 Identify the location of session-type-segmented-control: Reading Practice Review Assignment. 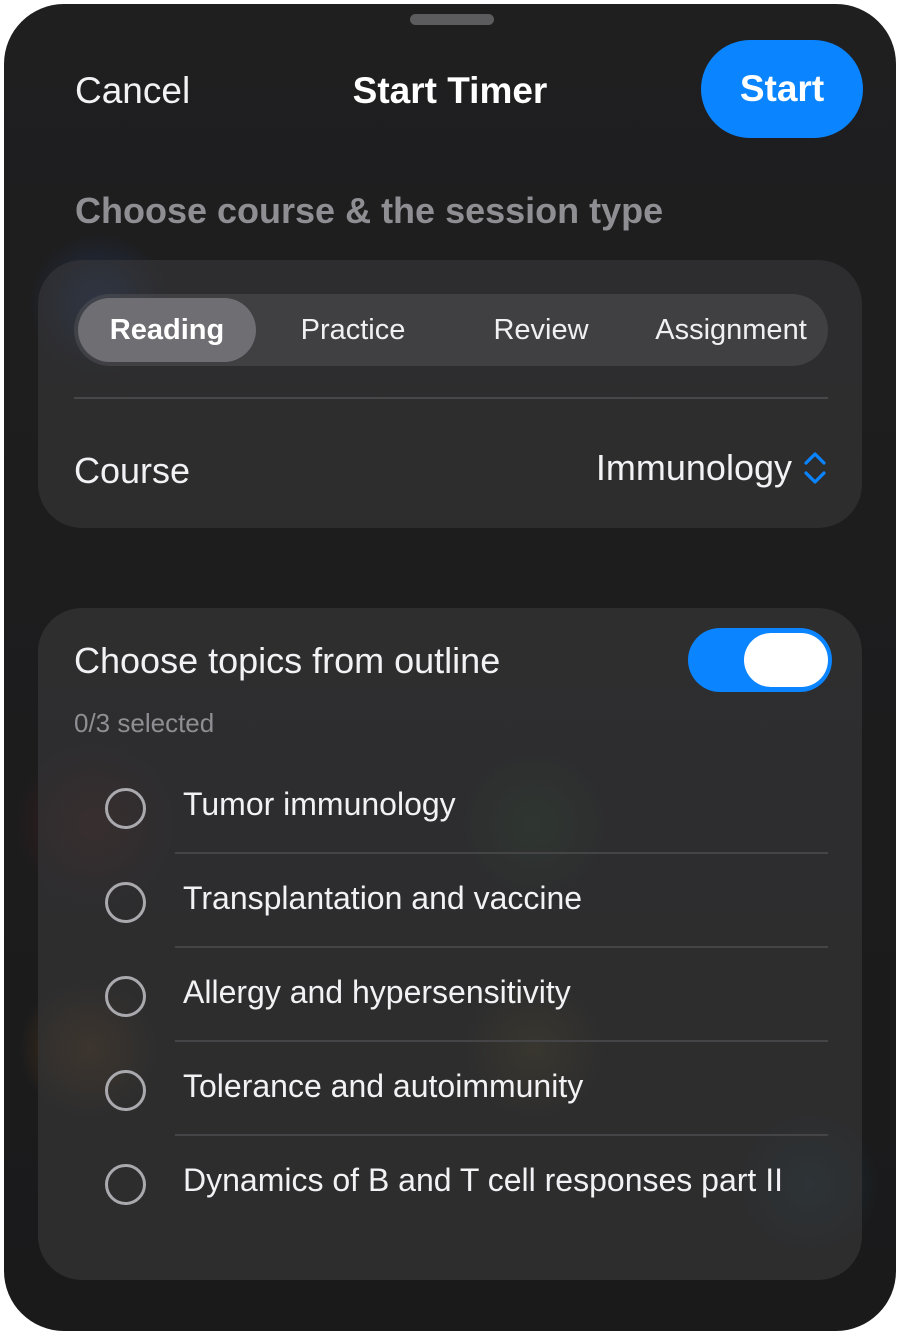
(451, 330).